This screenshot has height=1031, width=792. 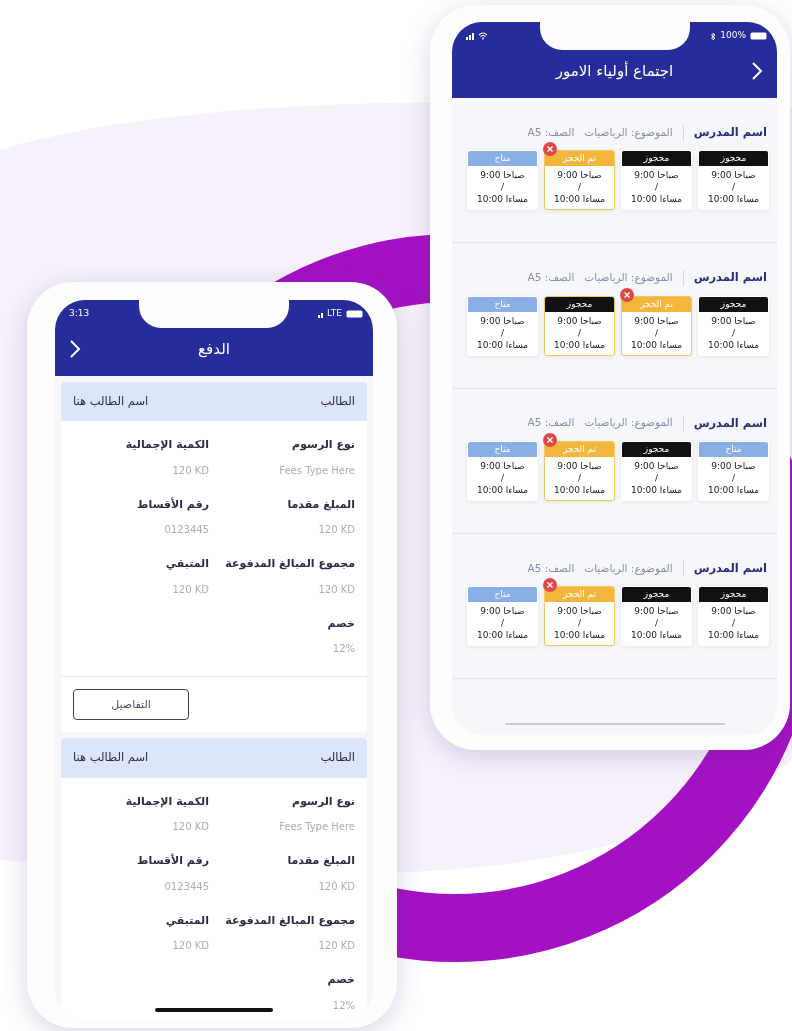 What do you see at coordinates (614, 71) in the screenshot?
I see `screen-title: اجتماع أولياء الامور` at bounding box center [614, 71].